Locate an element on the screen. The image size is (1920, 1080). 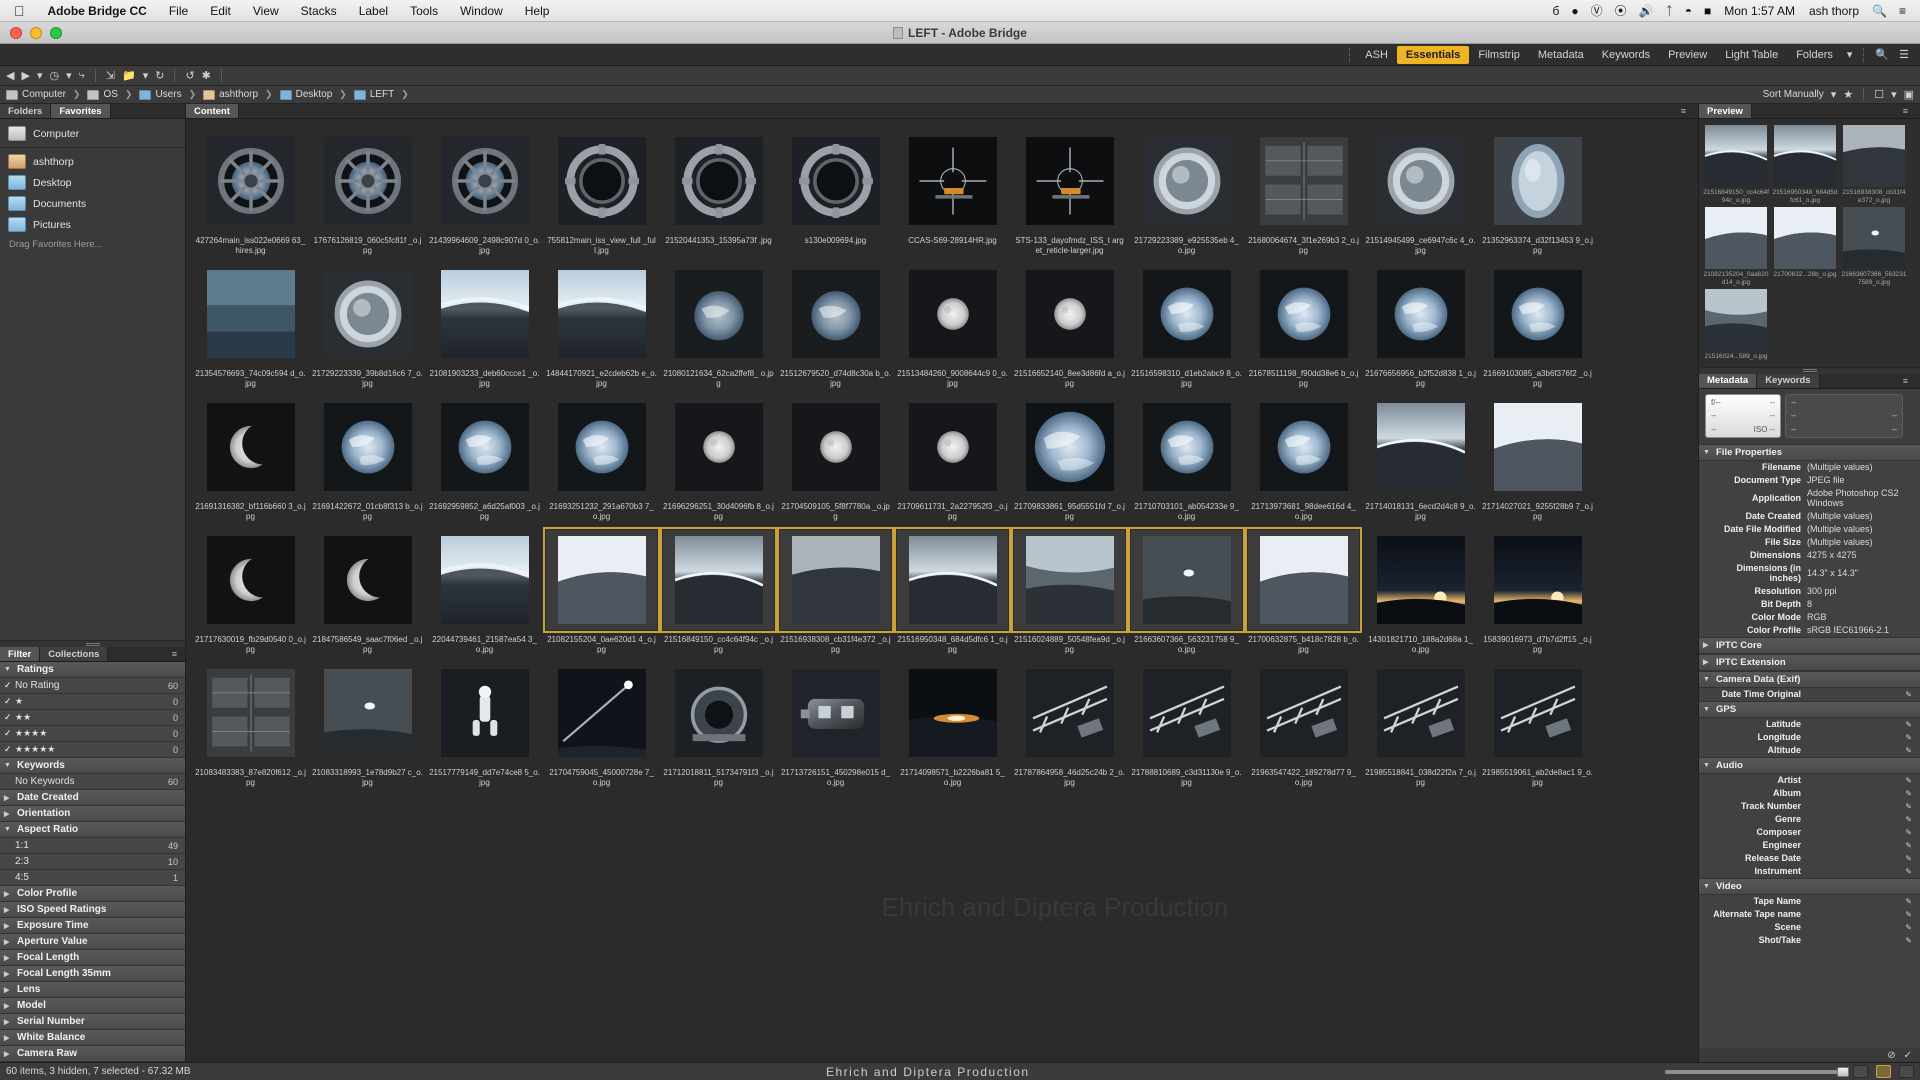
details-view-icon is located at coordinates (1883, 1071).